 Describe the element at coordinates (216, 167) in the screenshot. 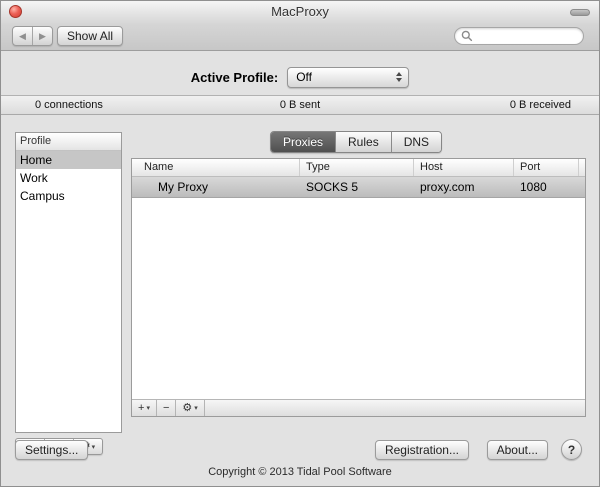

I see `column-header-name: Name` at that location.